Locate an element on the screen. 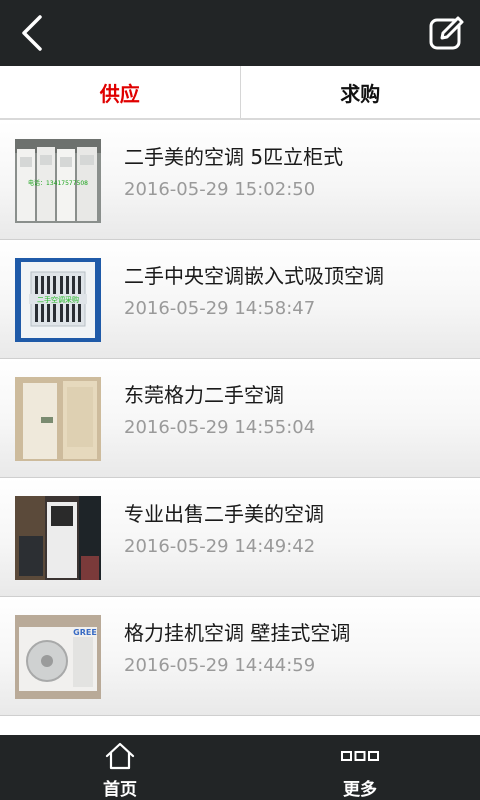  more-icon is located at coordinates (360, 756).